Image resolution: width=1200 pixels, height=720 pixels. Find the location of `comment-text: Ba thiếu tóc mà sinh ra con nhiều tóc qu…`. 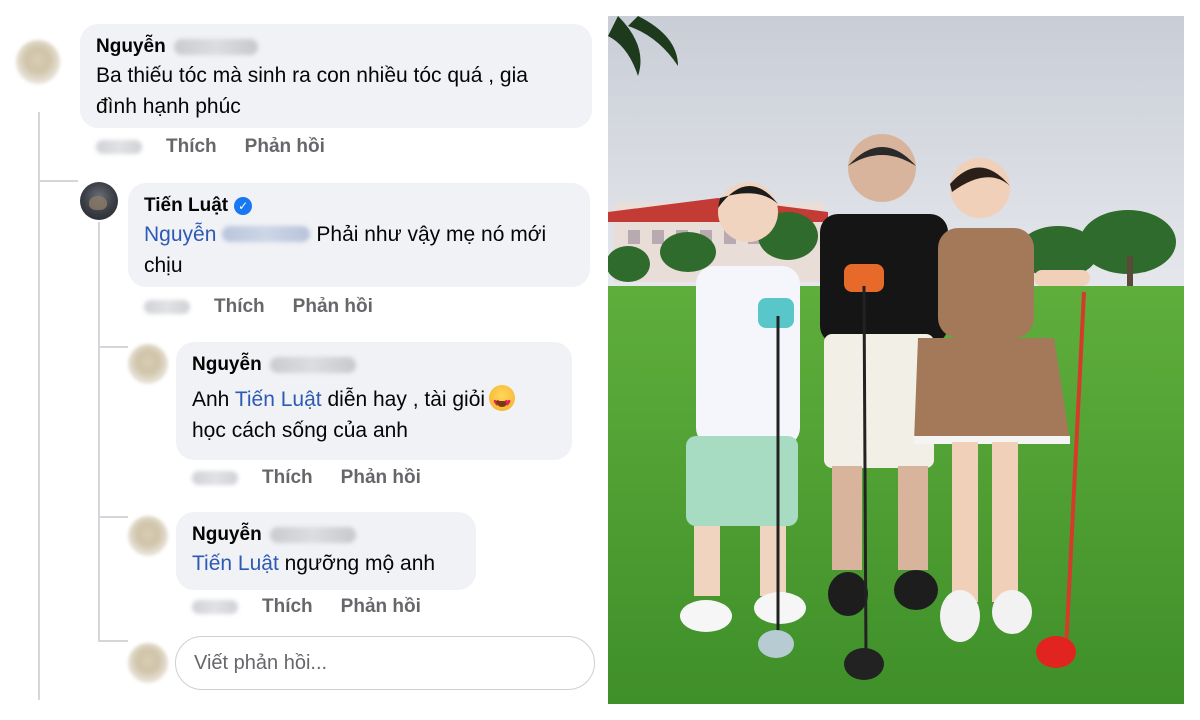

comment-text: Ba thiếu tóc mà sinh ra con nhiều tóc qu… is located at coordinates (336, 91).